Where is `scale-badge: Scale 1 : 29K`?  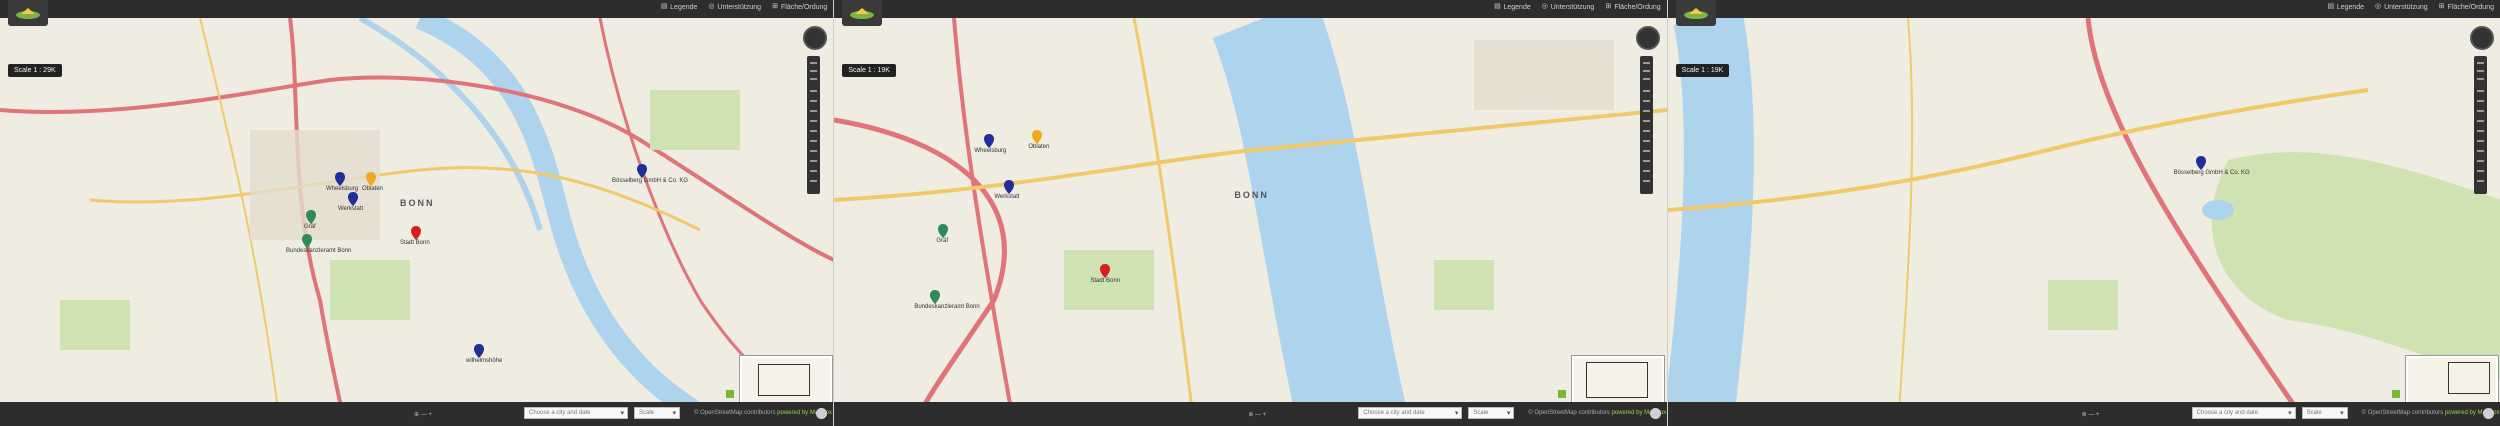 scale-badge: Scale 1 : 29K is located at coordinates (35, 70).